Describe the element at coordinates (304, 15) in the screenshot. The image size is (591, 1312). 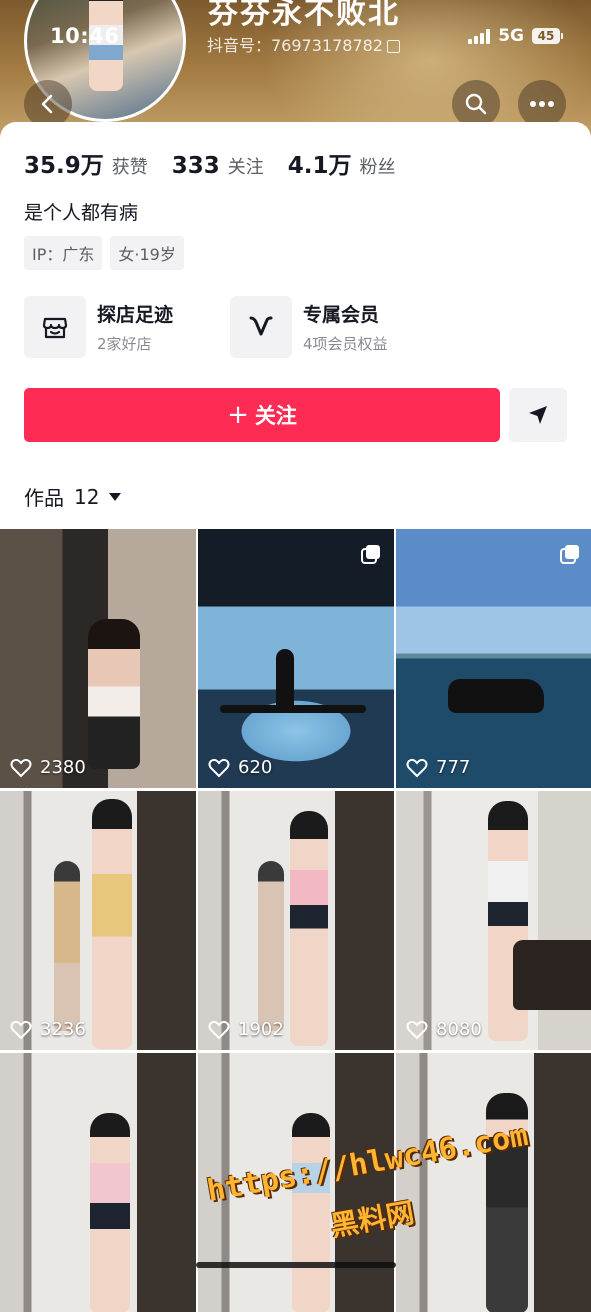
I see `nickname: 芬芬永不败北` at that location.